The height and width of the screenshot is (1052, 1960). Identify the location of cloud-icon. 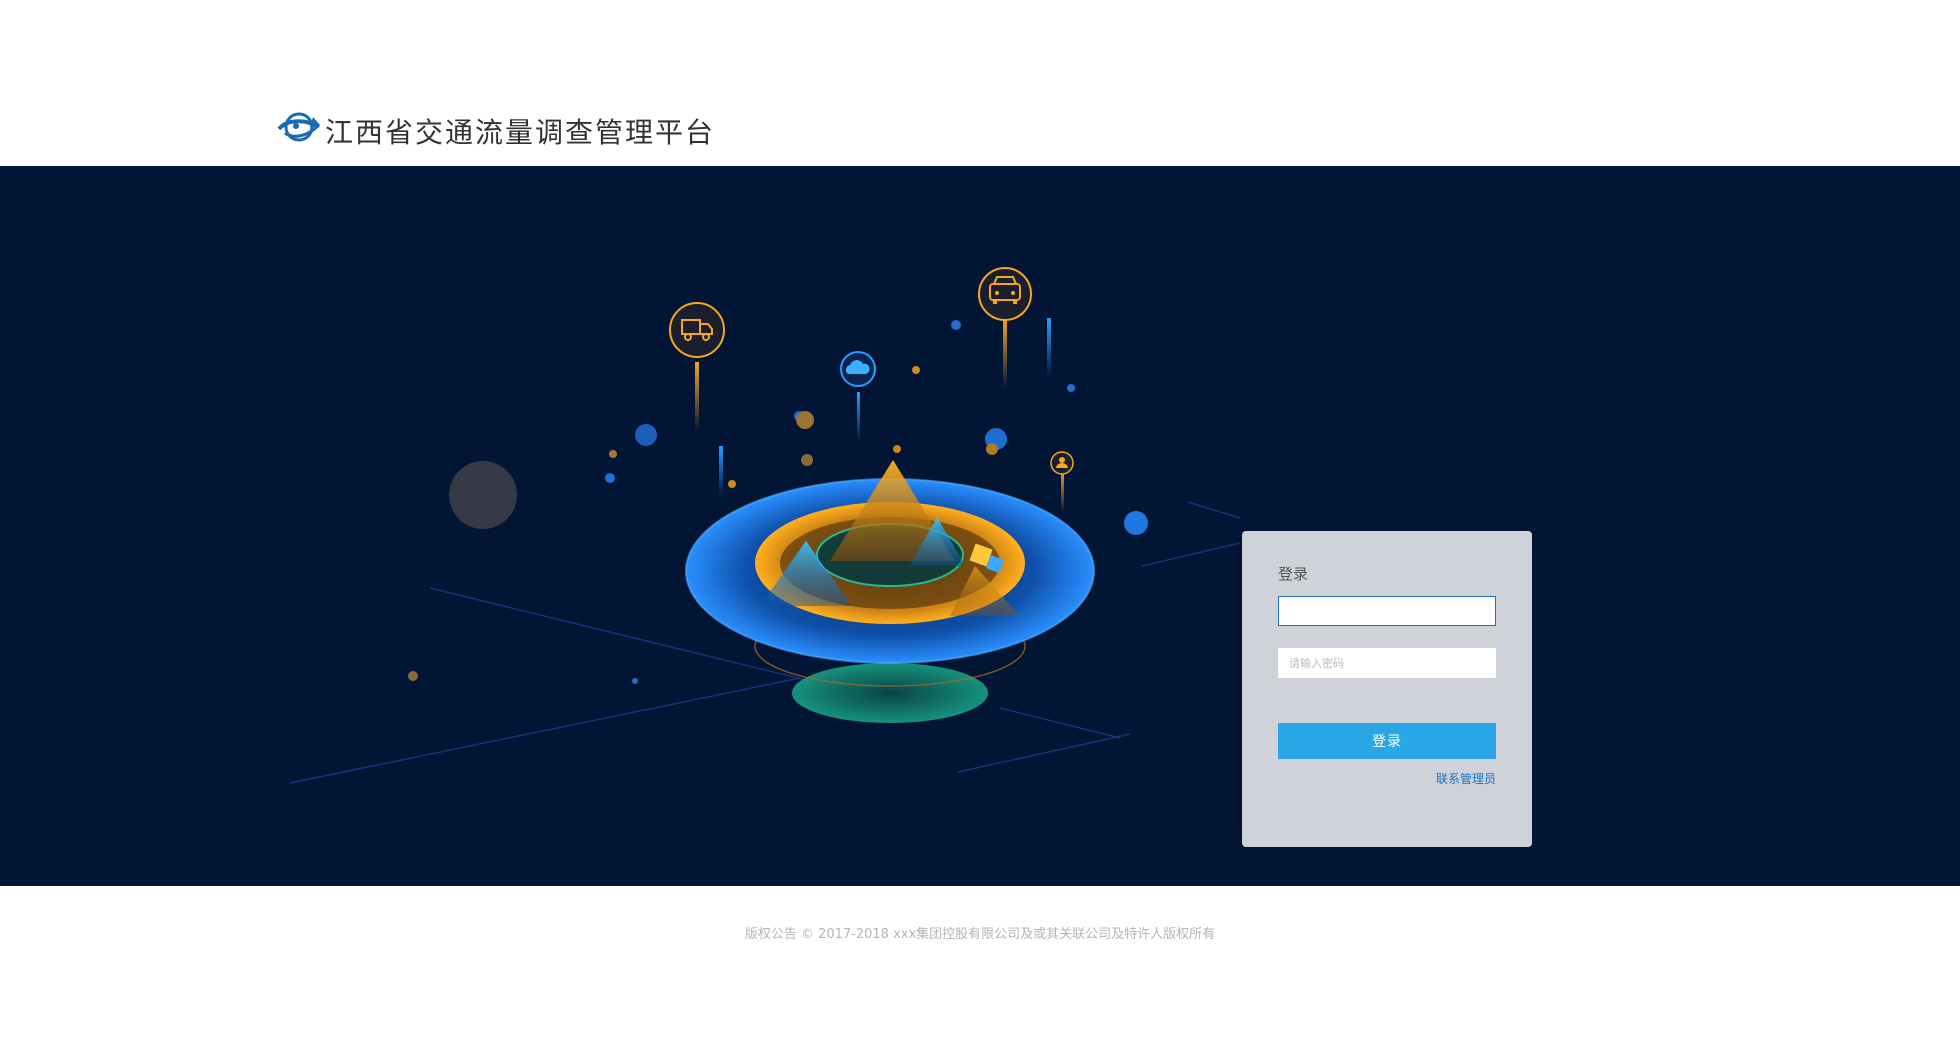
(858, 369).